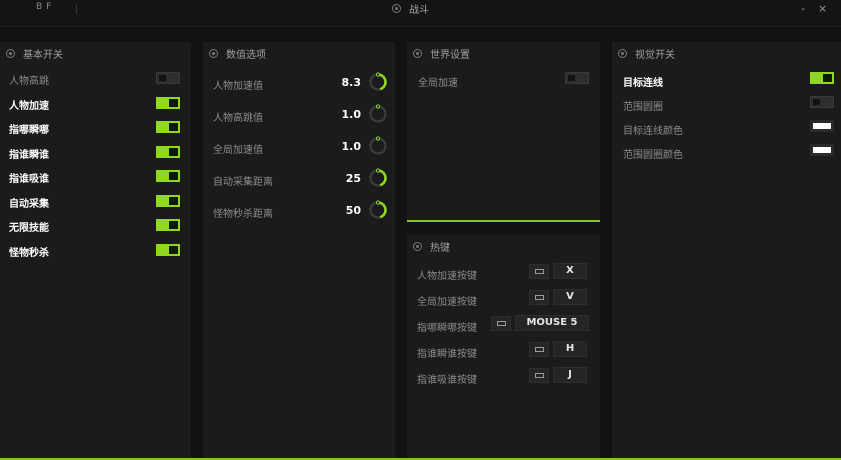 The width and height of the screenshot is (841, 460). Describe the element at coordinates (238, 150) in the screenshot. I see `value-label: 全局加速值` at that location.